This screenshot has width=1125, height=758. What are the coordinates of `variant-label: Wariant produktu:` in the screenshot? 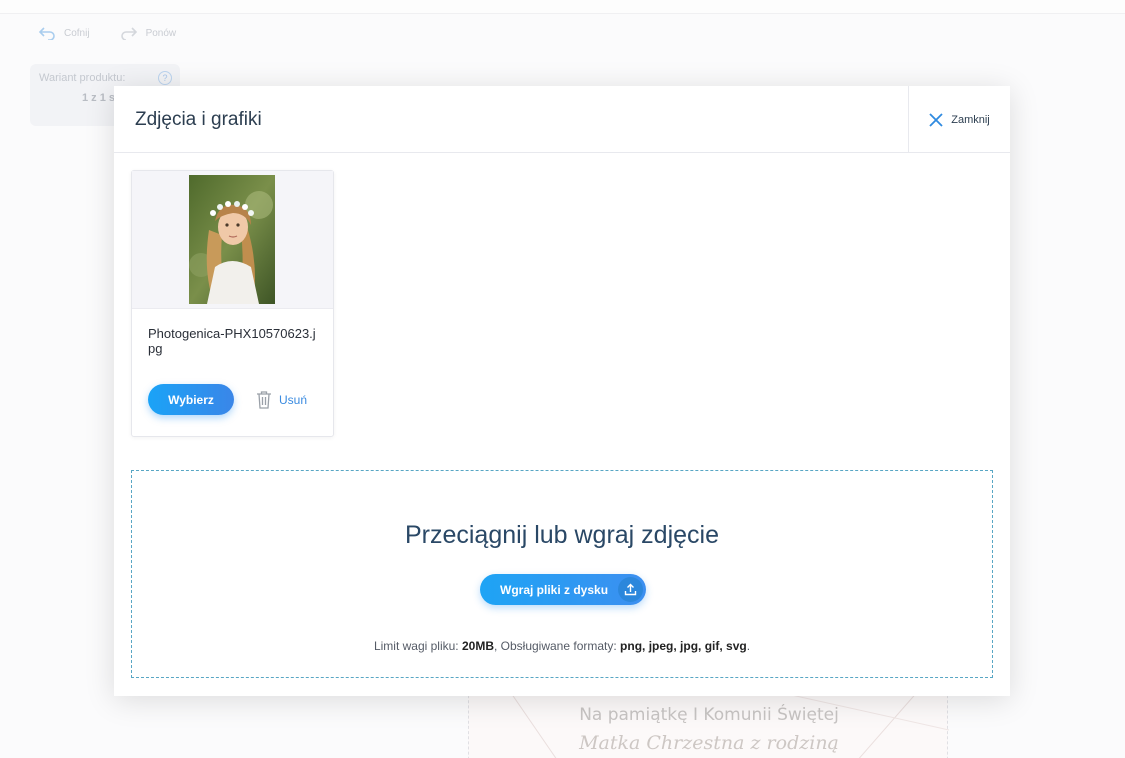 It's located at (82, 78).